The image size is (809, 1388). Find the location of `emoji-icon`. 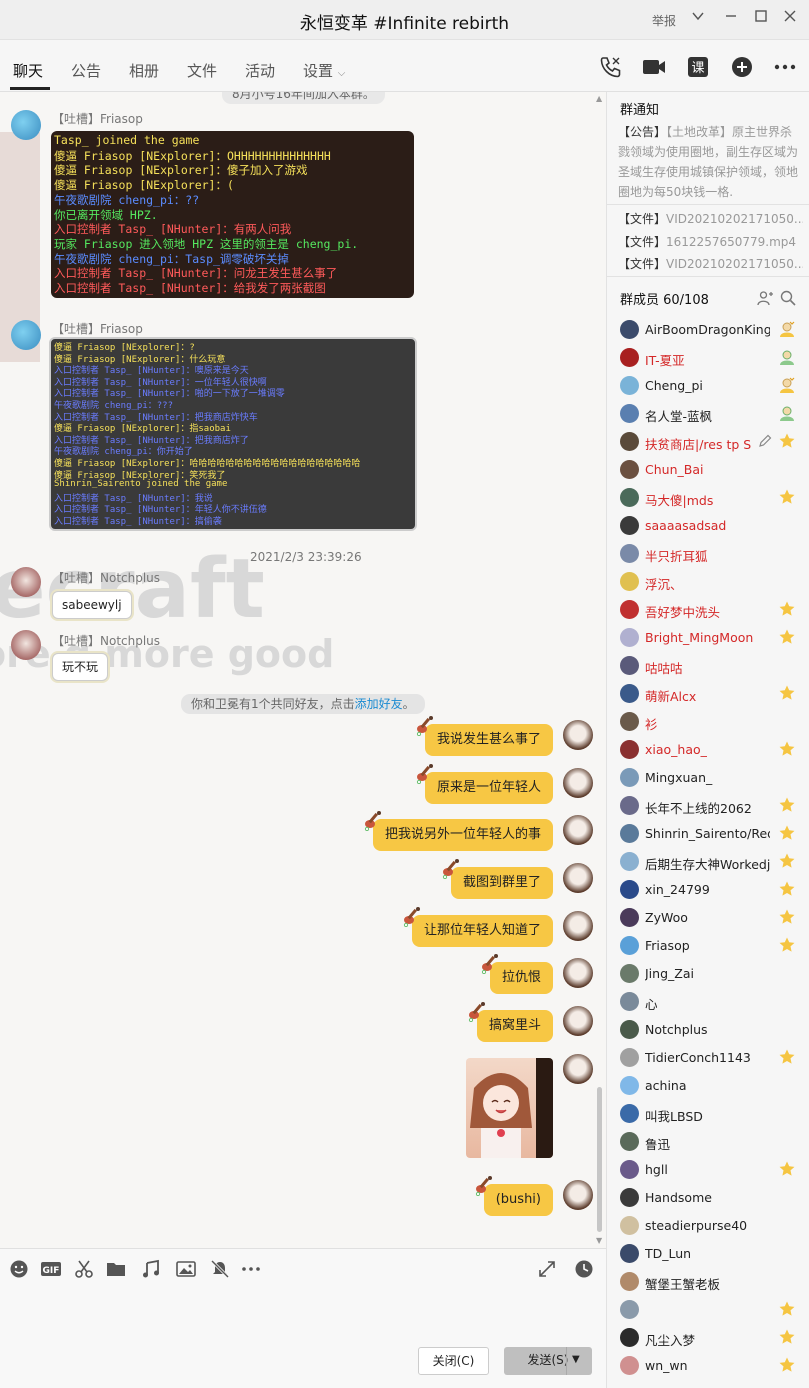

emoji-icon is located at coordinates (19, 1269).